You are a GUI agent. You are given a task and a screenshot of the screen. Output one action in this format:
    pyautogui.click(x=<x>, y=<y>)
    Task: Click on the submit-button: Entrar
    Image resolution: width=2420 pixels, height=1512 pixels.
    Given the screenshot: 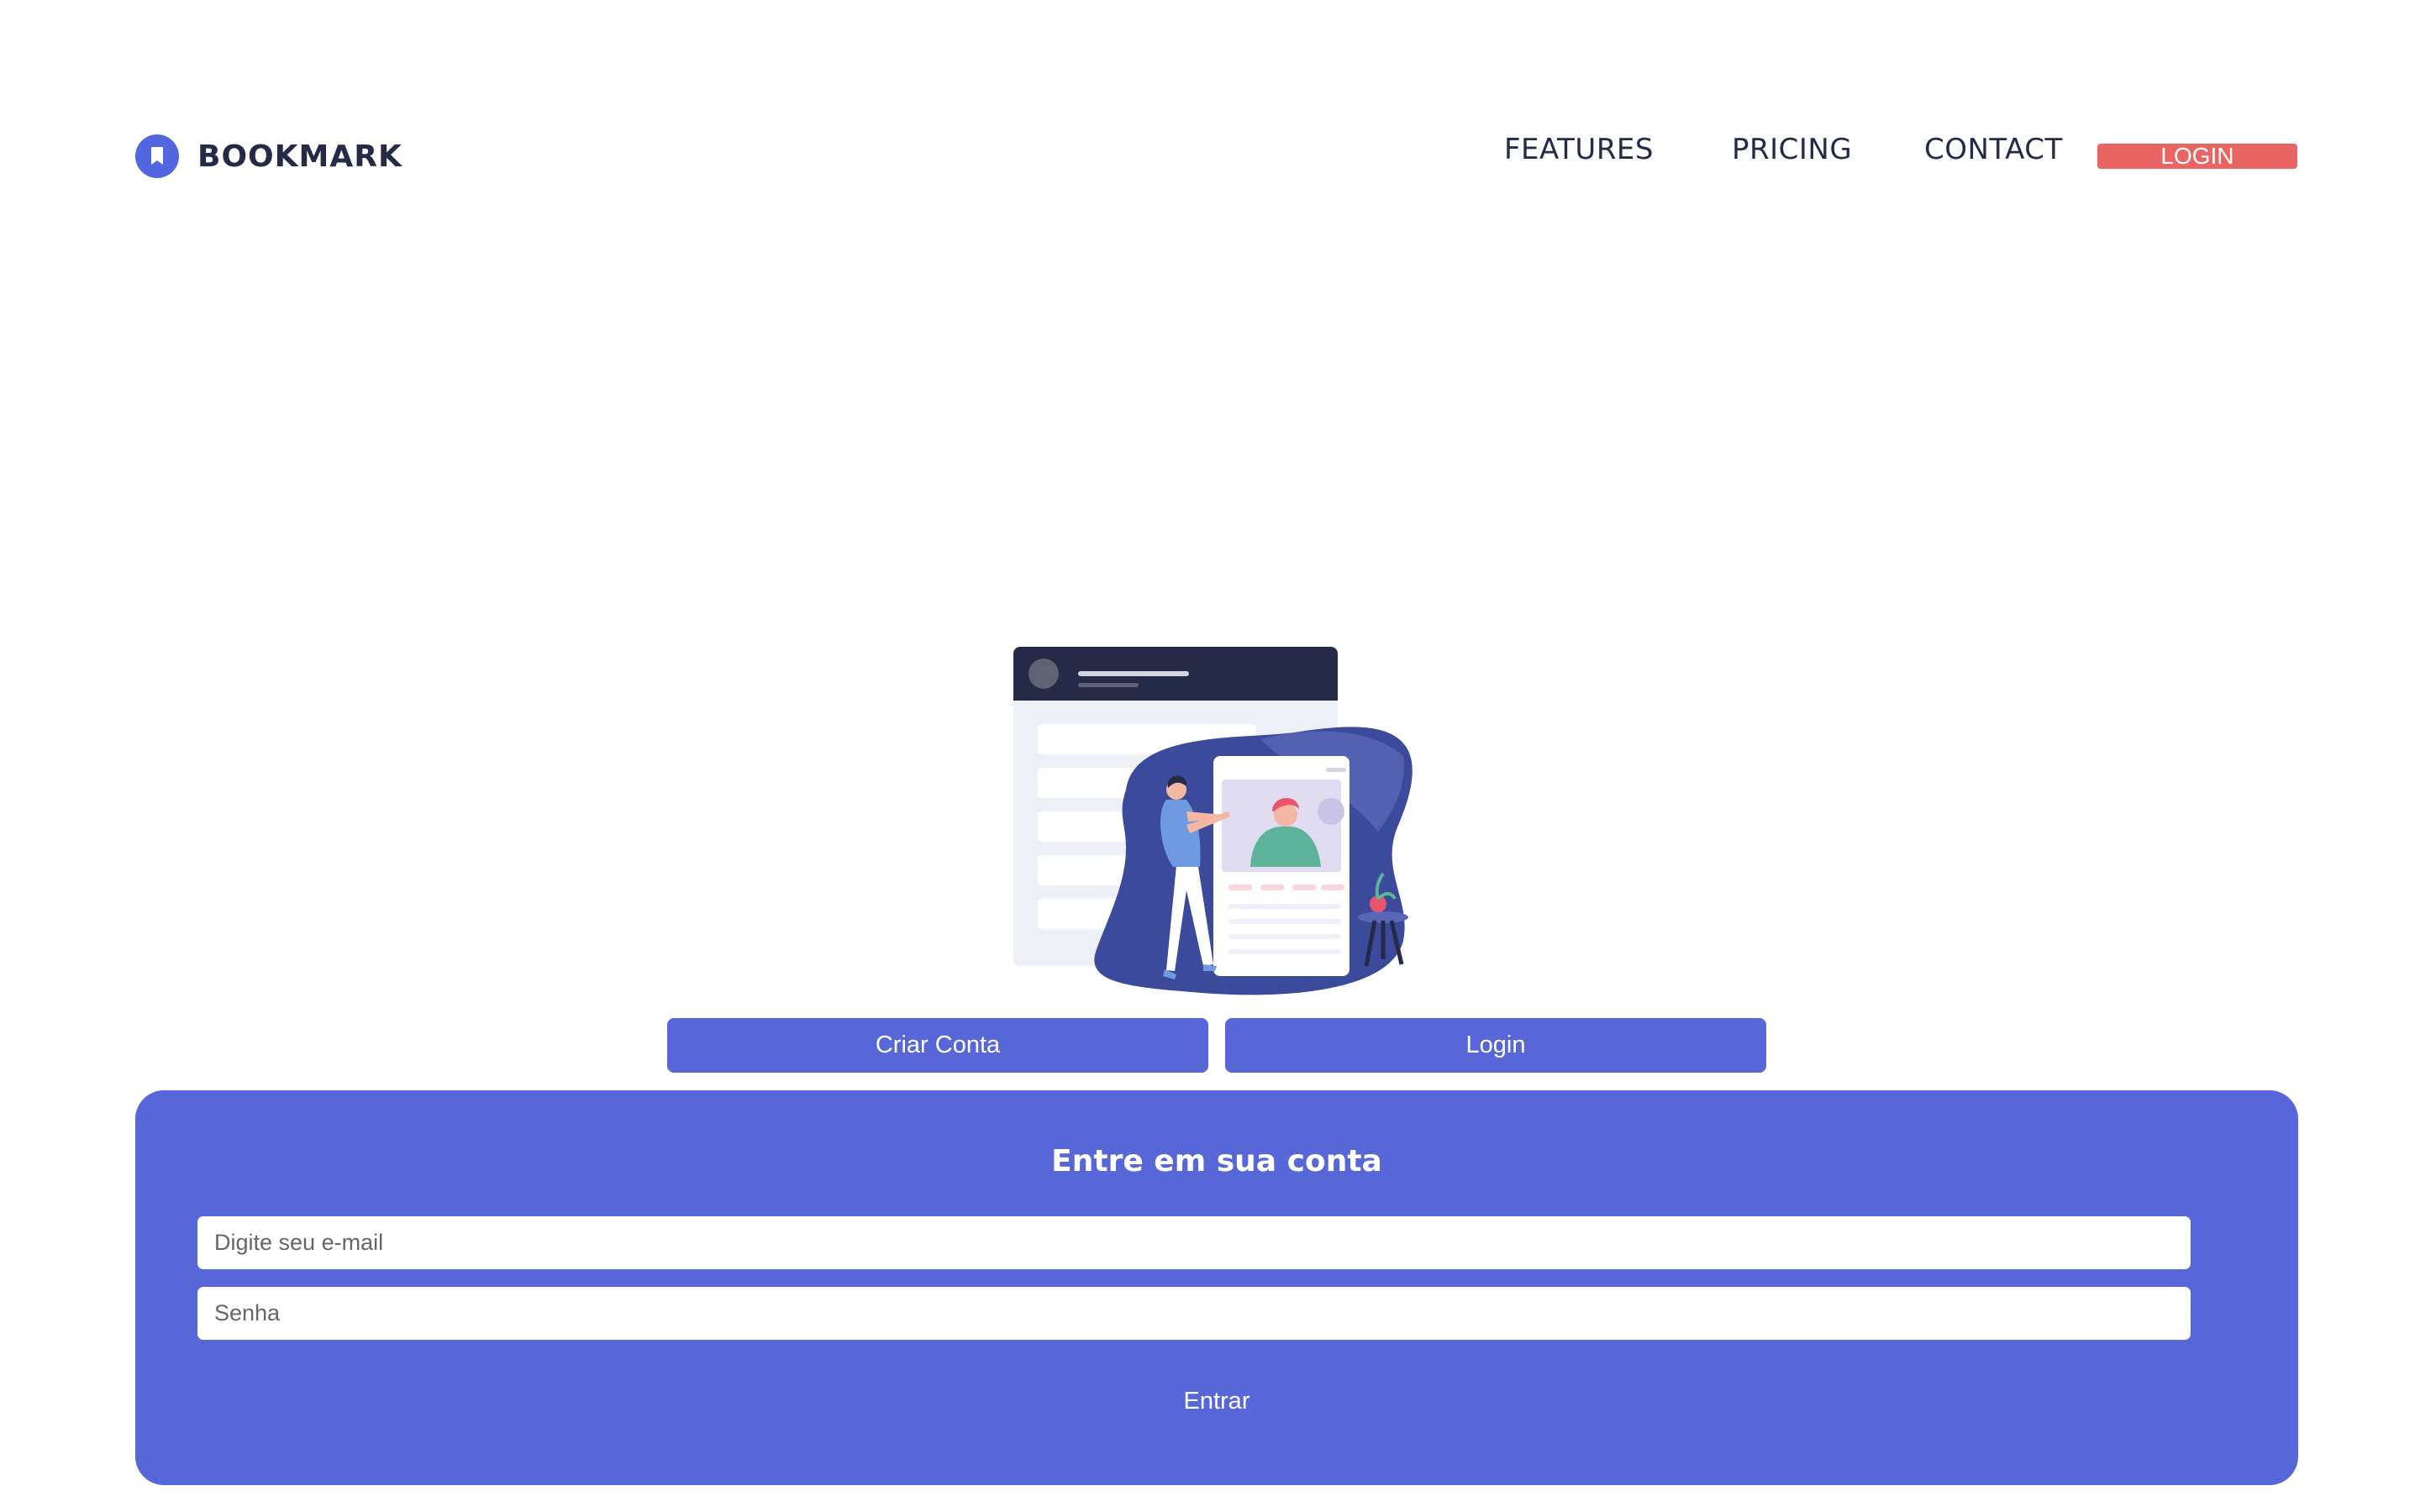 What is the action you would take?
    pyautogui.click(x=1217, y=1401)
    